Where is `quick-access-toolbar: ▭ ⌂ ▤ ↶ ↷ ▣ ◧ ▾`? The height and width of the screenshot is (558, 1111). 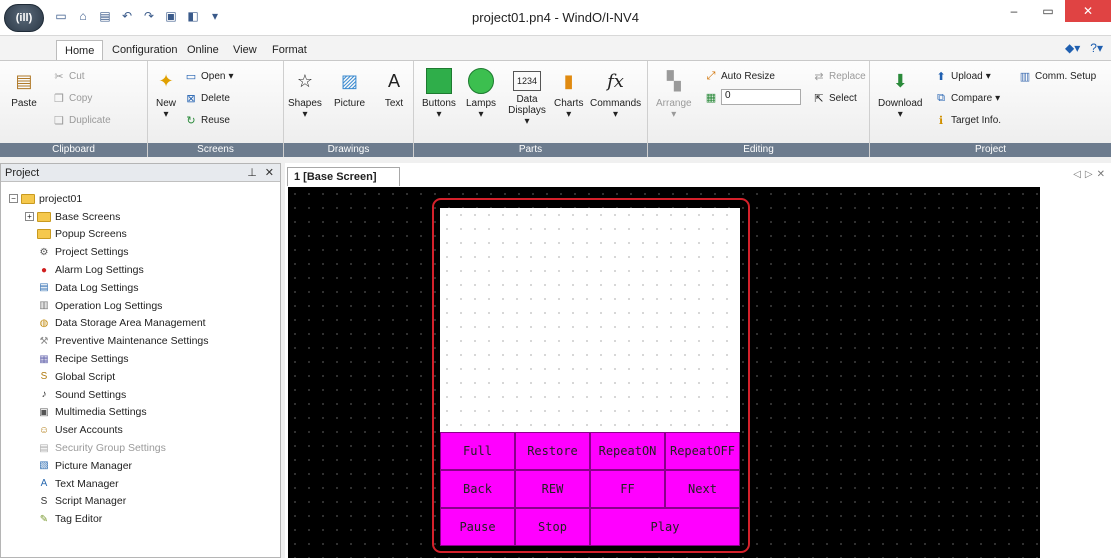
quick-access-toolbar: ▭ ⌂ ▤ ↶ ↷ ▣ ◧ ▾ is located at coordinates (138, 16).